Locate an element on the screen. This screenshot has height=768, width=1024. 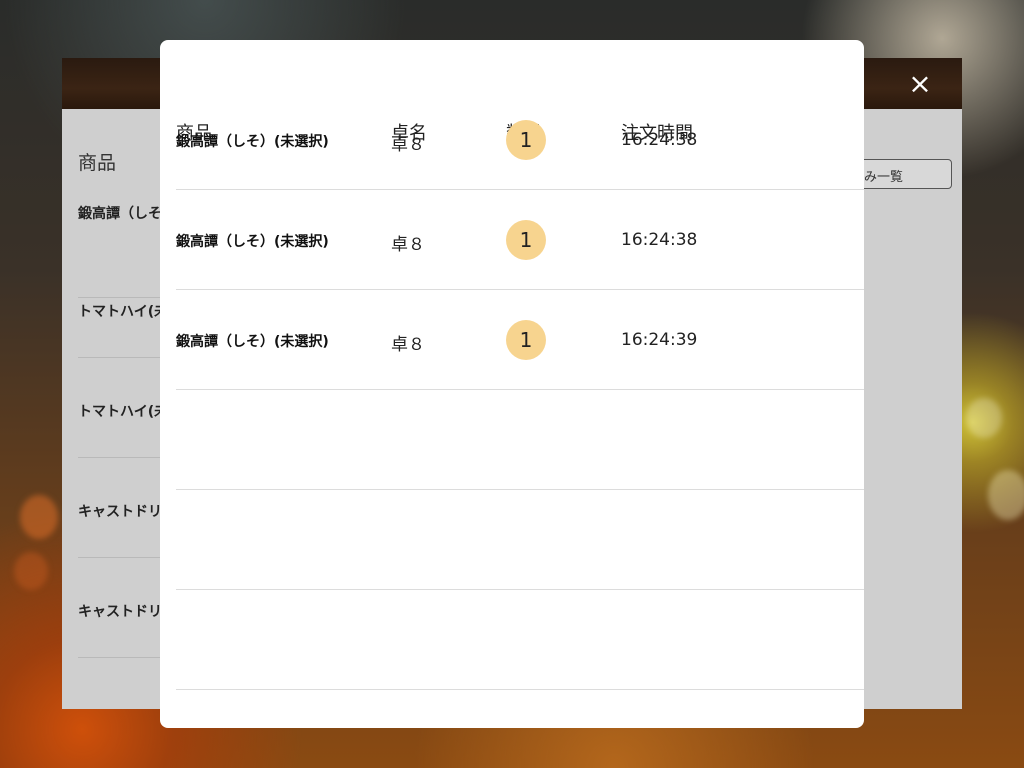
order-time: 16:24:39 is located at coordinates (659, 340).